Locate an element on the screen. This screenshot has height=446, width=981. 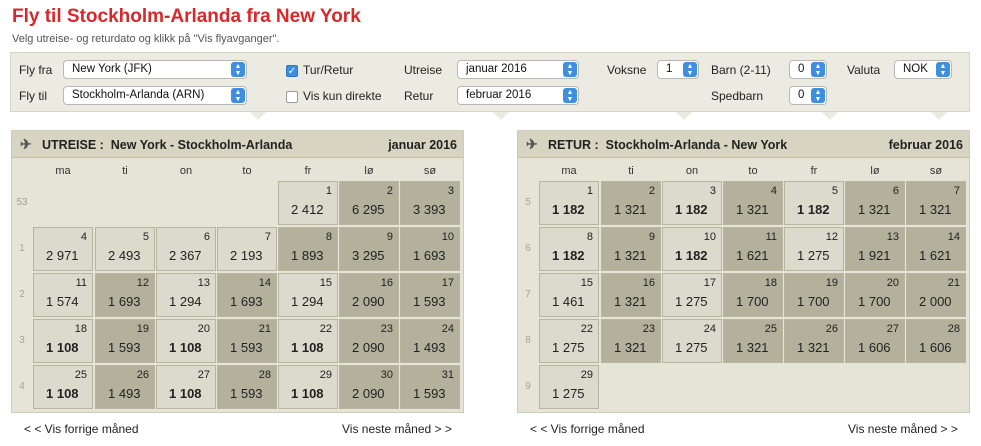
day-cell: 31 1 593 is located at coordinates (430, 387).